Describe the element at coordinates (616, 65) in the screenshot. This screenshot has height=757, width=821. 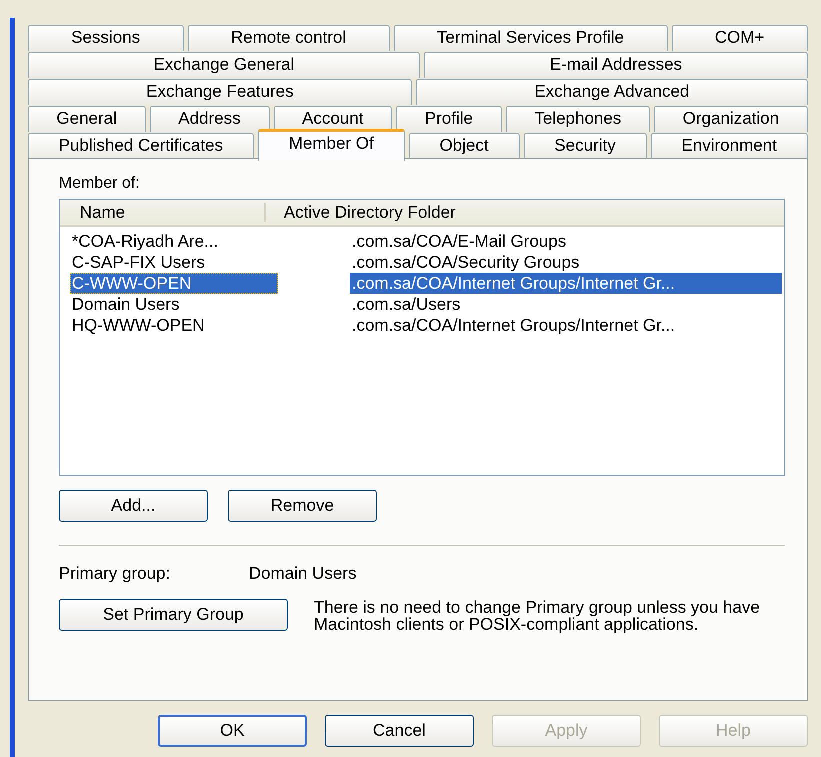
I see `tab: E-mail Addresses` at that location.